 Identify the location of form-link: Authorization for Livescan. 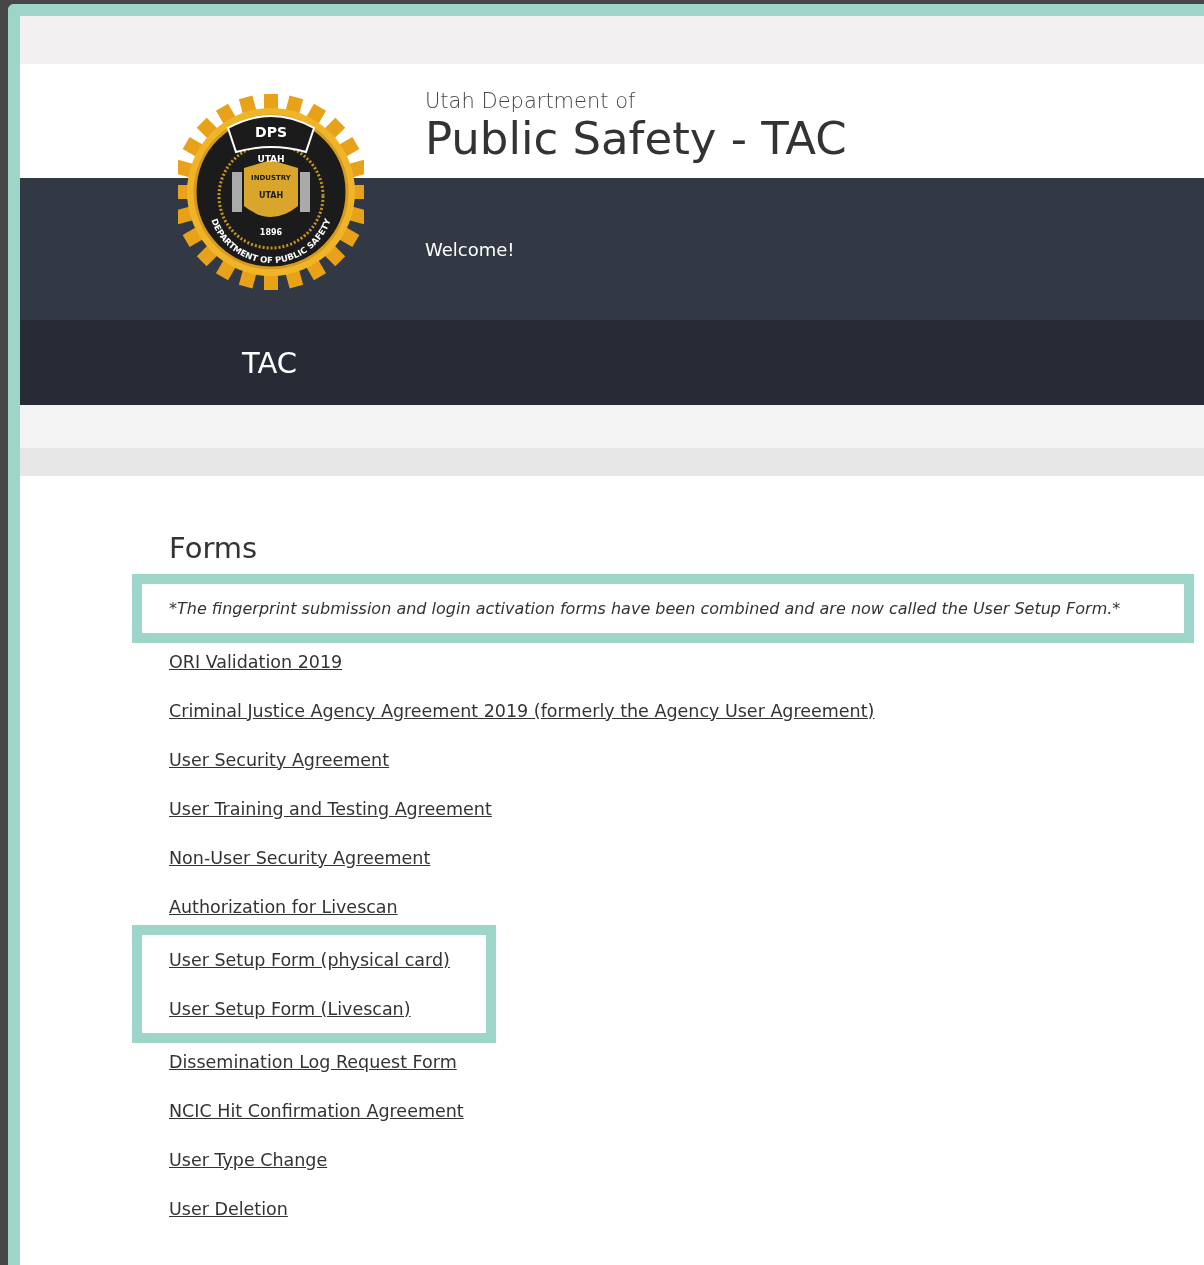
(283, 906).